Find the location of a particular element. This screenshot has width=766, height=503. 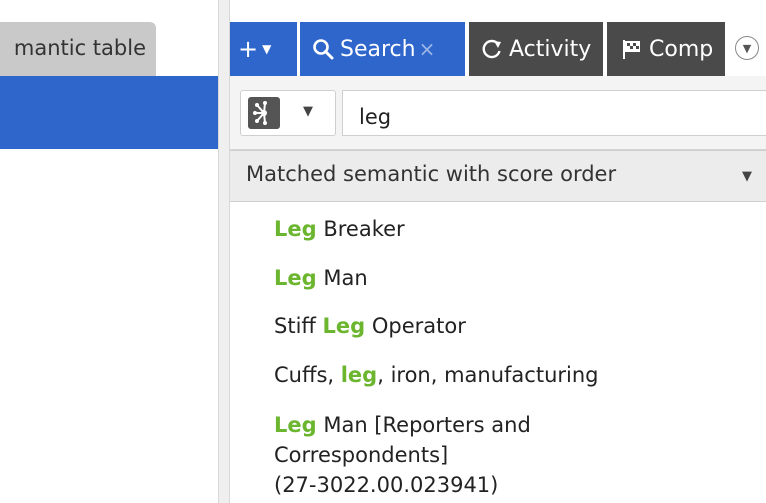

add-tab-button: + ▼ is located at coordinates (263, 49).